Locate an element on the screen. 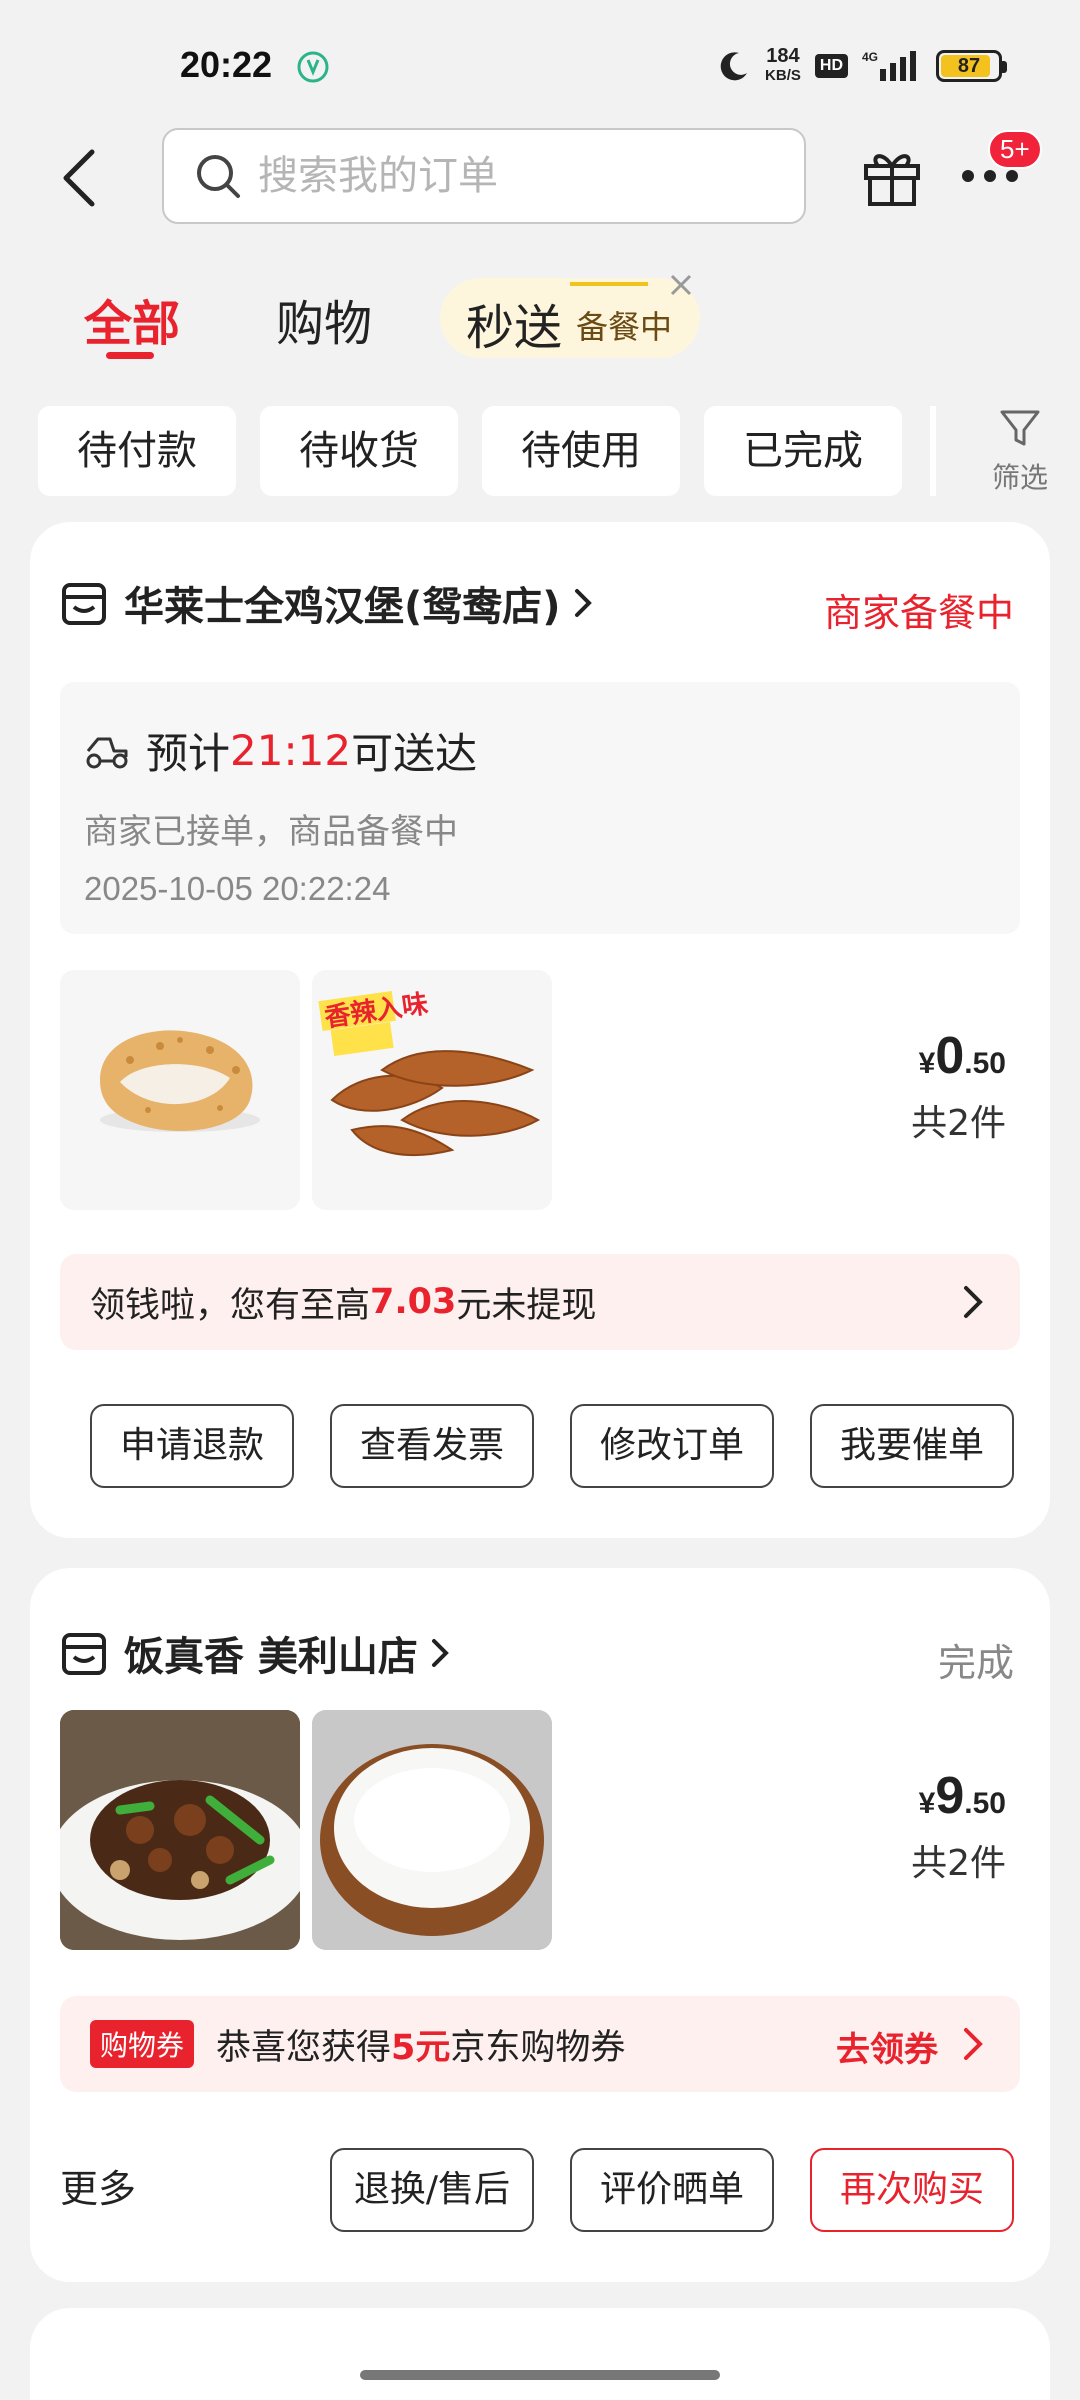 The width and height of the screenshot is (1080, 2400). status-bar: 20:22 184 KB/S HD 4G 87 is located at coordinates (540, 65).